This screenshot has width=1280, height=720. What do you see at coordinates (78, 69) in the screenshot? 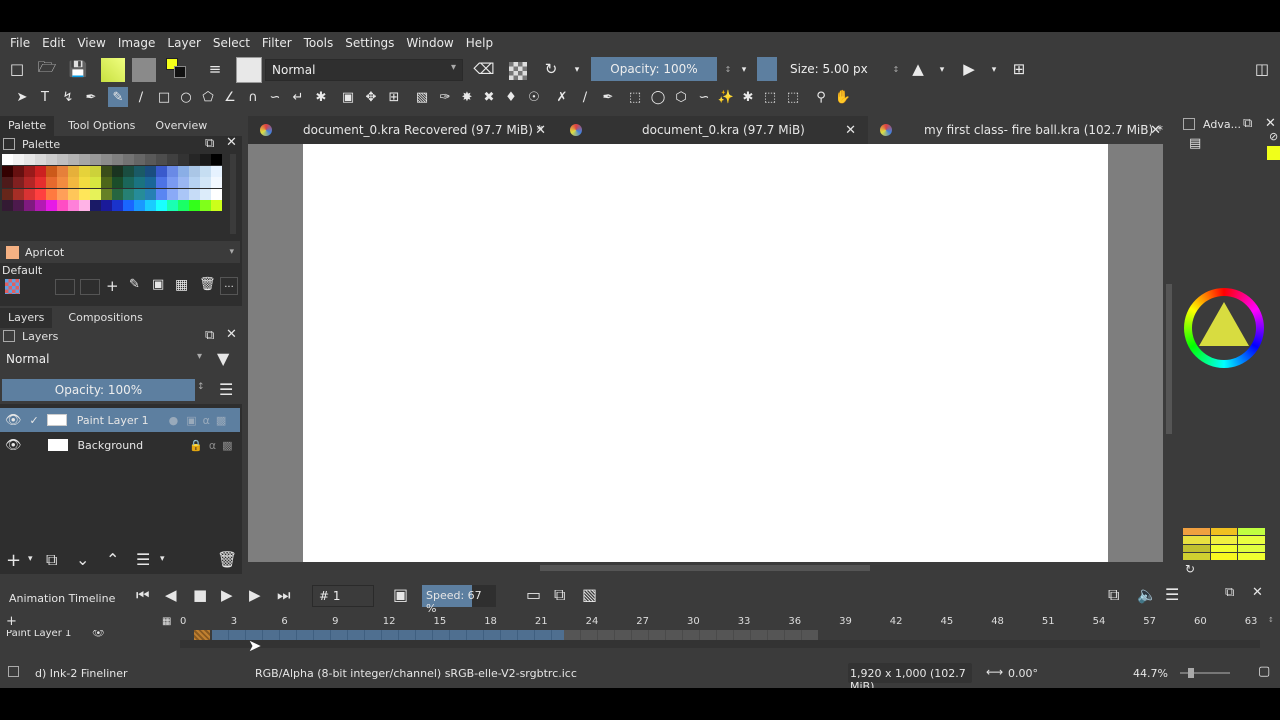
I see `save-icon: 💾` at bounding box center [78, 69].